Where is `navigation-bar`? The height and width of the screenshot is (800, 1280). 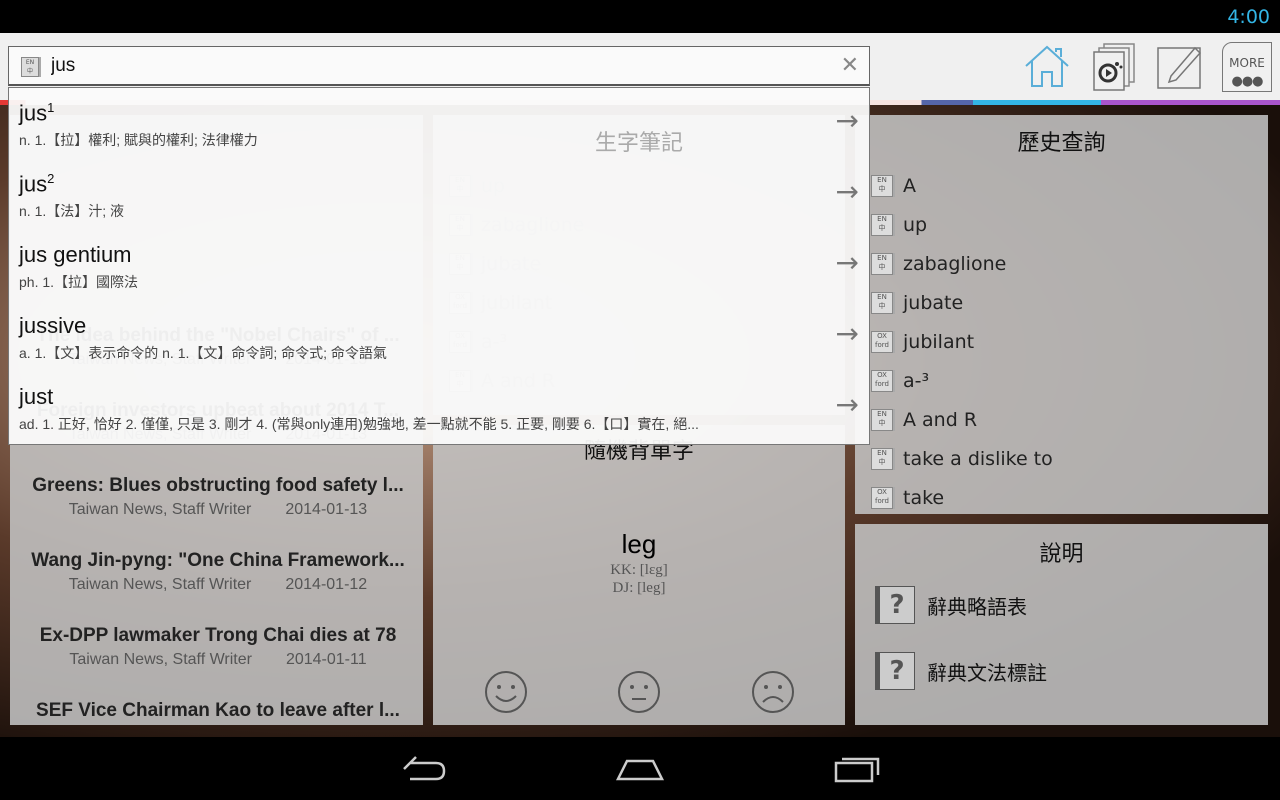
navigation-bar is located at coordinates (640, 768).